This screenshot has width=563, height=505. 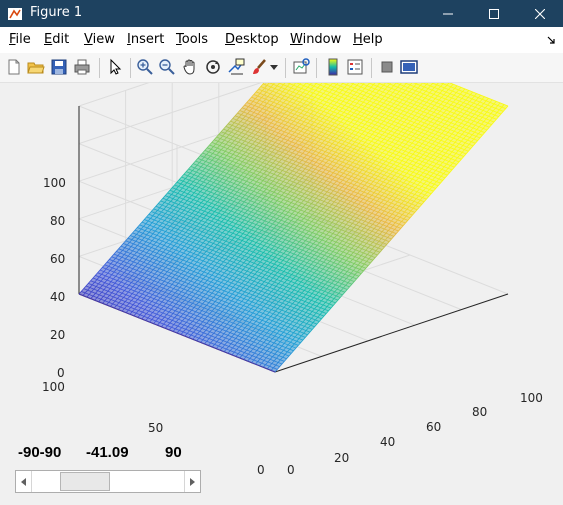 I want to click on menu-insert: Insert, so click(x=145, y=39).